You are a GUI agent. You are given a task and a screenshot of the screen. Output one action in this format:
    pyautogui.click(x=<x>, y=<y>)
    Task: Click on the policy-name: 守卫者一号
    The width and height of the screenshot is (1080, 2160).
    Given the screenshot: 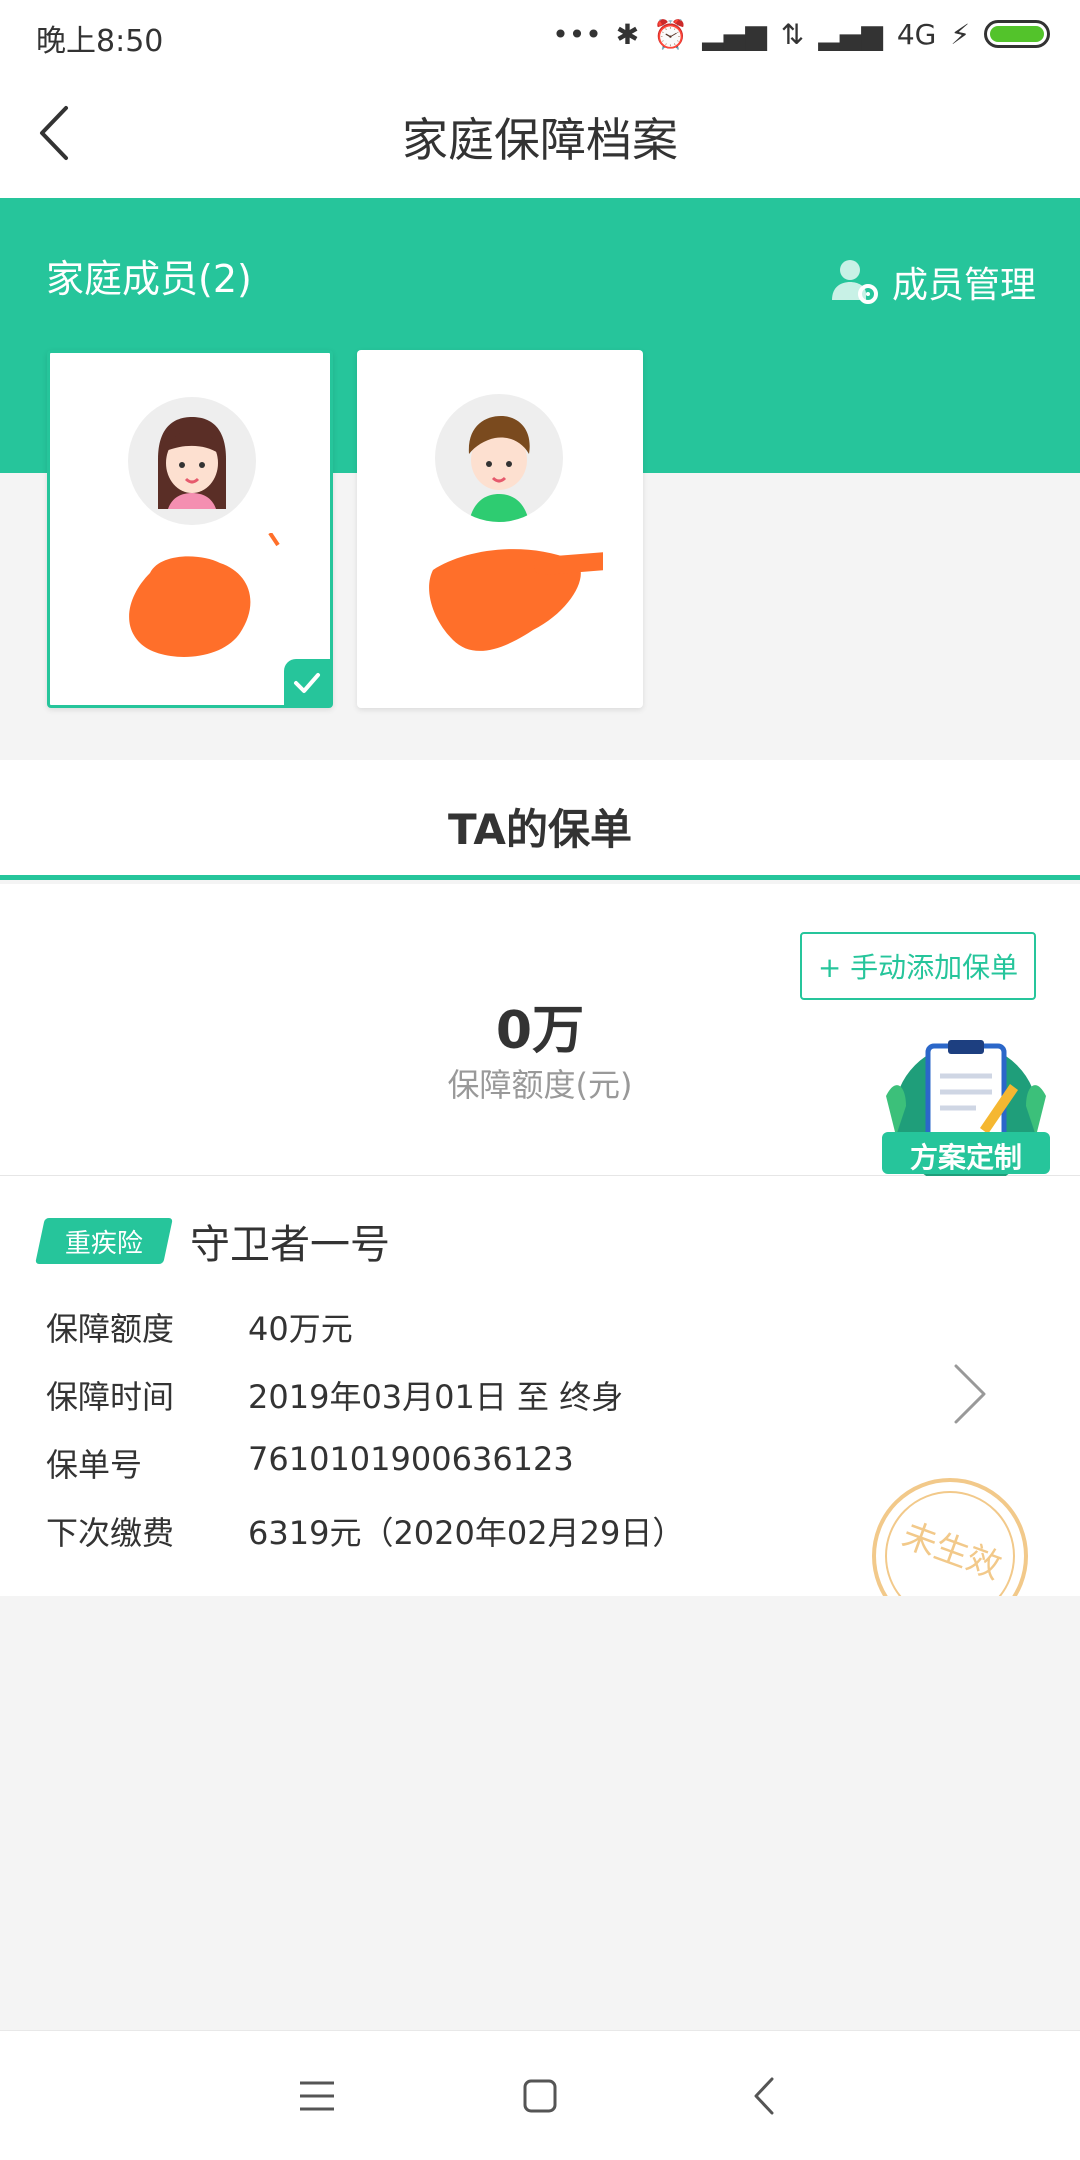 What is the action you would take?
    pyautogui.click(x=290, y=1245)
    